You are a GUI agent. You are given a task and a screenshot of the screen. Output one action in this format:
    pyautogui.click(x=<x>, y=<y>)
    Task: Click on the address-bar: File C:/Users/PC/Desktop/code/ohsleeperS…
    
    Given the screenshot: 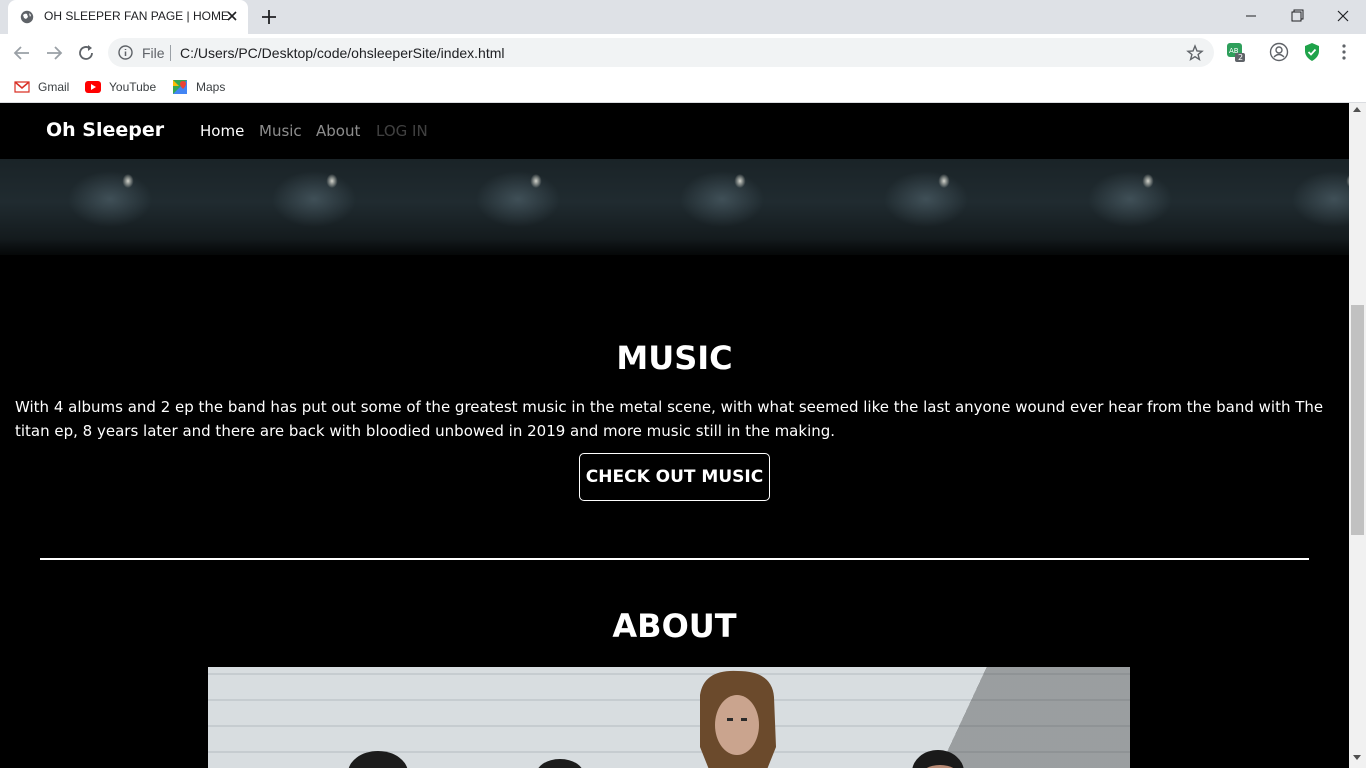 What is the action you would take?
    pyautogui.click(x=661, y=52)
    